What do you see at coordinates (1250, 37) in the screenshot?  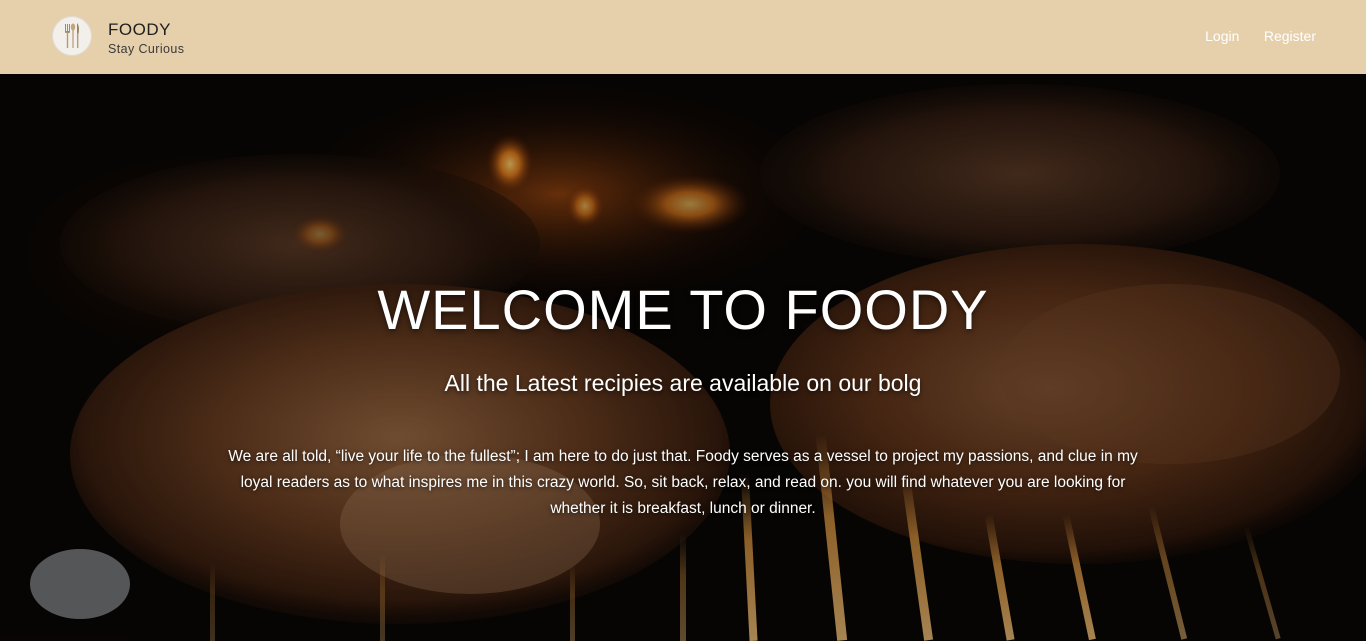 I see `top-nav: Login Register` at bounding box center [1250, 37].